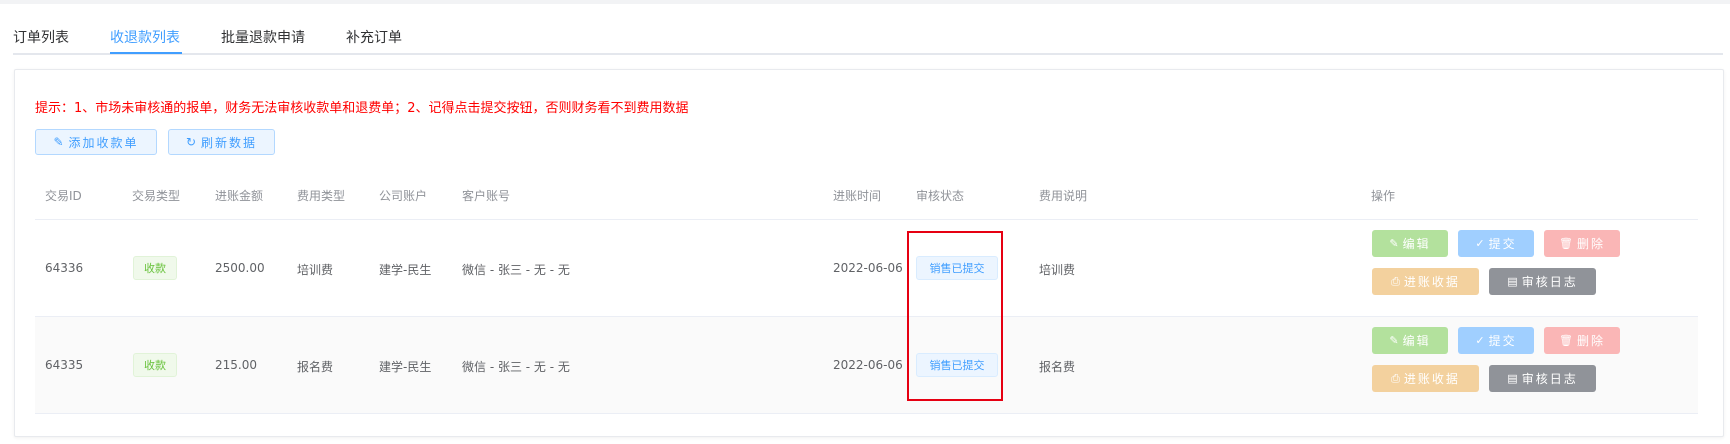  What do you see at coordinates (263, 37) in the screenshot?
I see `tab-batch-refund: 批量退款申请` at bounding box center [263, 37].